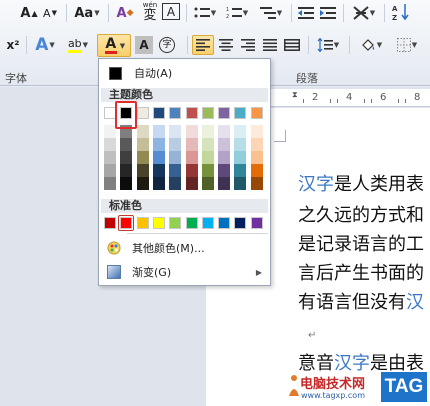 The width and height of the screenshot is (430, 406). What do you see at coordinates (328, 45) in the screenshot?
I see `line-spacing-button: ▼` at bounding box center [328, 45].